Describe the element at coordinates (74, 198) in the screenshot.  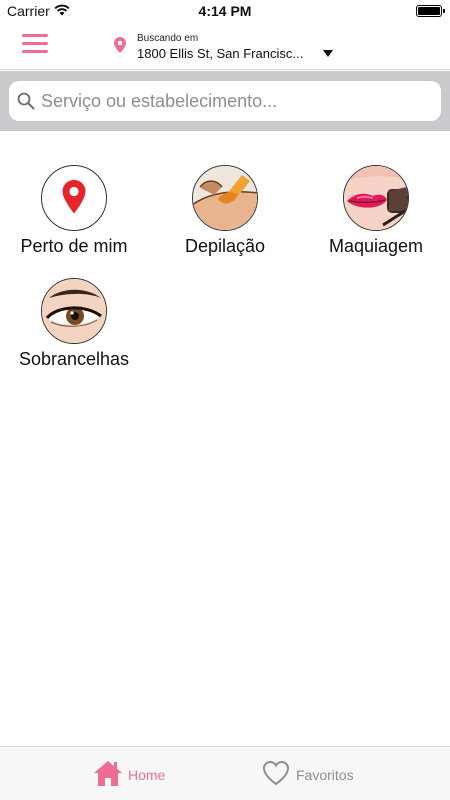
I see `map-pin-icon` at that location.